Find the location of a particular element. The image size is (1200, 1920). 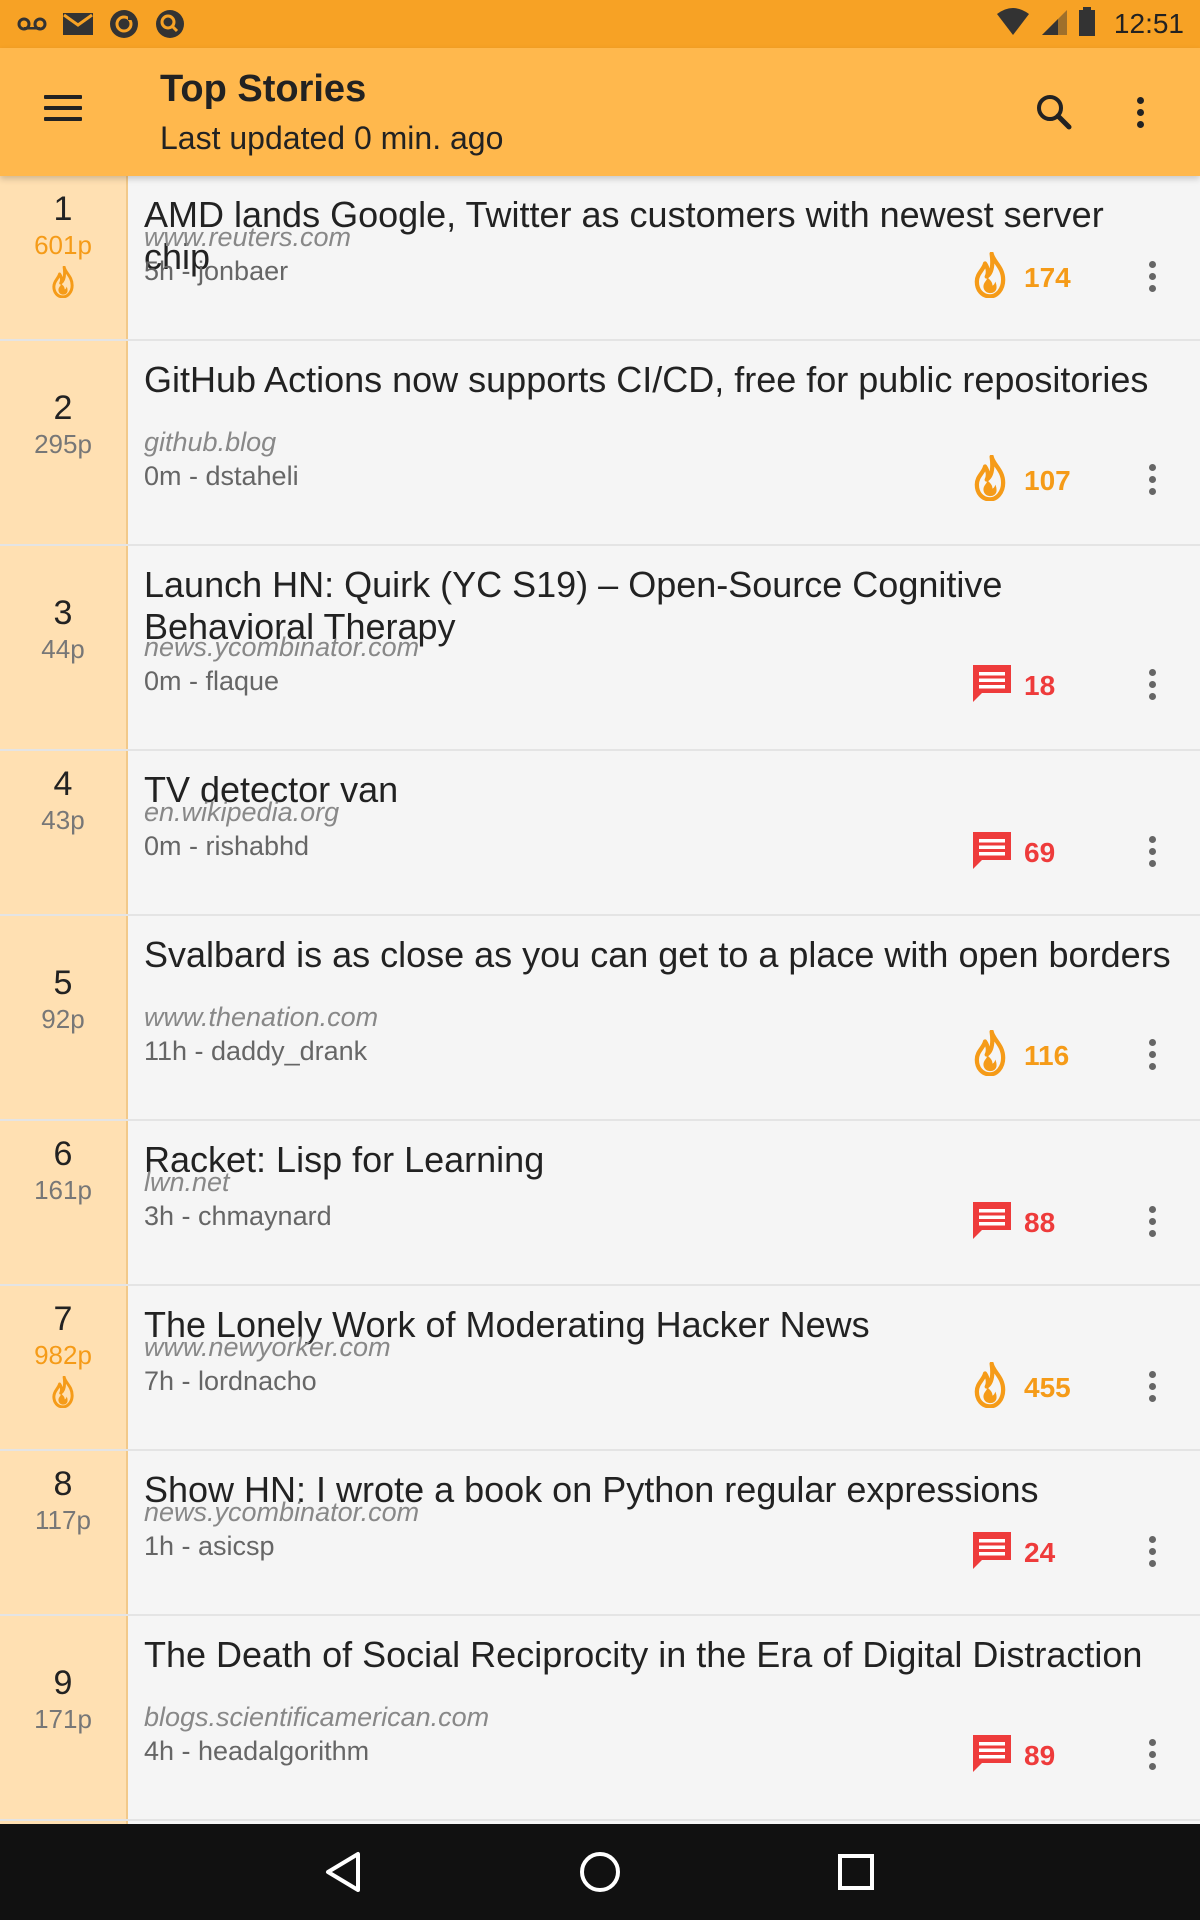

story-rank: 1 is located at coordinates (63, 209).